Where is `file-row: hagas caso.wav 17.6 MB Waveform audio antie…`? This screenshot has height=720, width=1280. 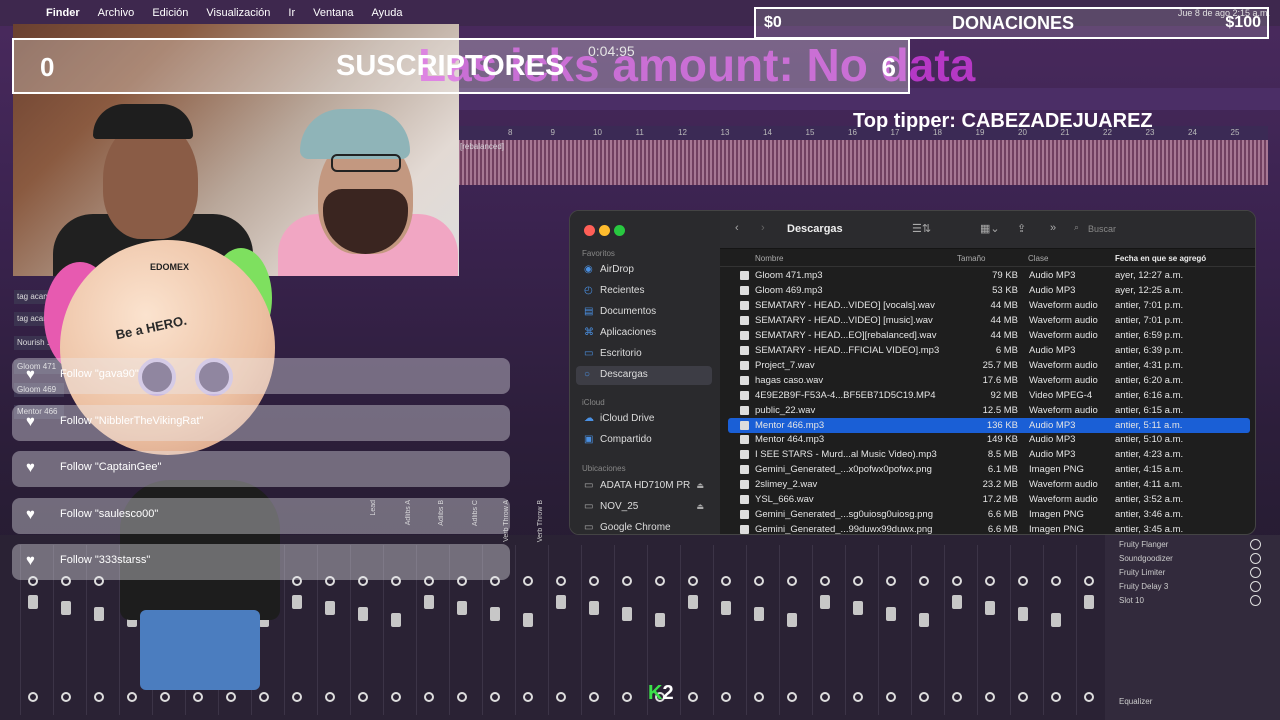 file-row: hagas caso.wav 17.6 MB Waveform audio antie… is located at coordinates (989, 380).